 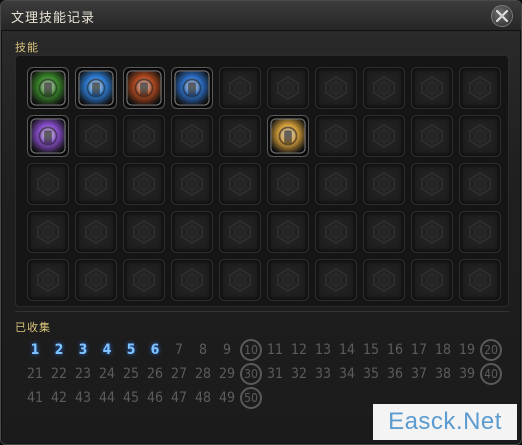 I want to click on collected-number: 23, so click(x=83, y=374).